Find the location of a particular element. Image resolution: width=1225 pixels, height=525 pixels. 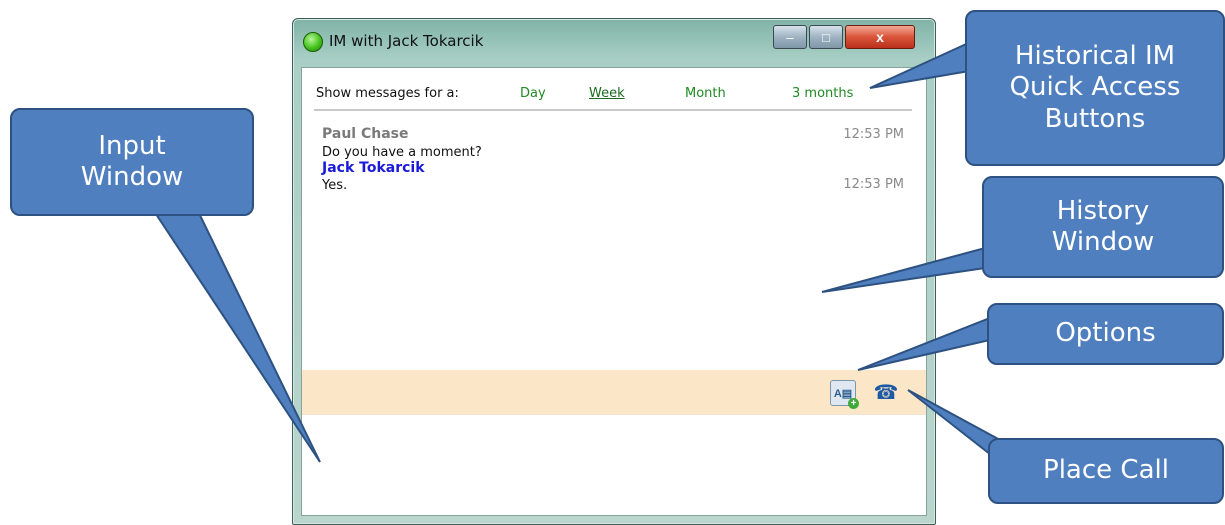

place-call-callout: Place Call is located at coordinates (1106, 471).